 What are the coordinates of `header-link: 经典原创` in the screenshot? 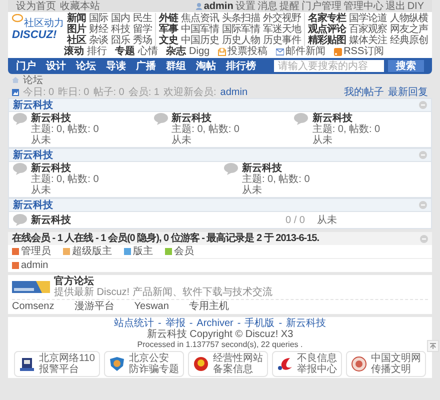 It's located at (409, 40).